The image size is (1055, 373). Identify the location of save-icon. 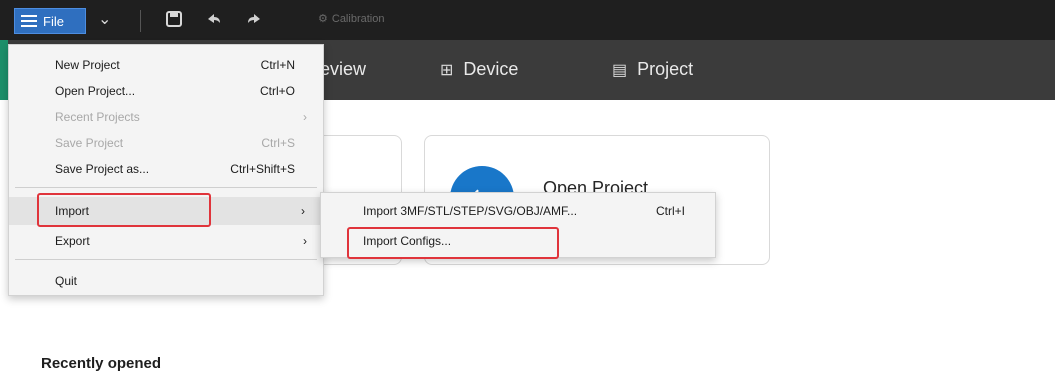
(174, 22).